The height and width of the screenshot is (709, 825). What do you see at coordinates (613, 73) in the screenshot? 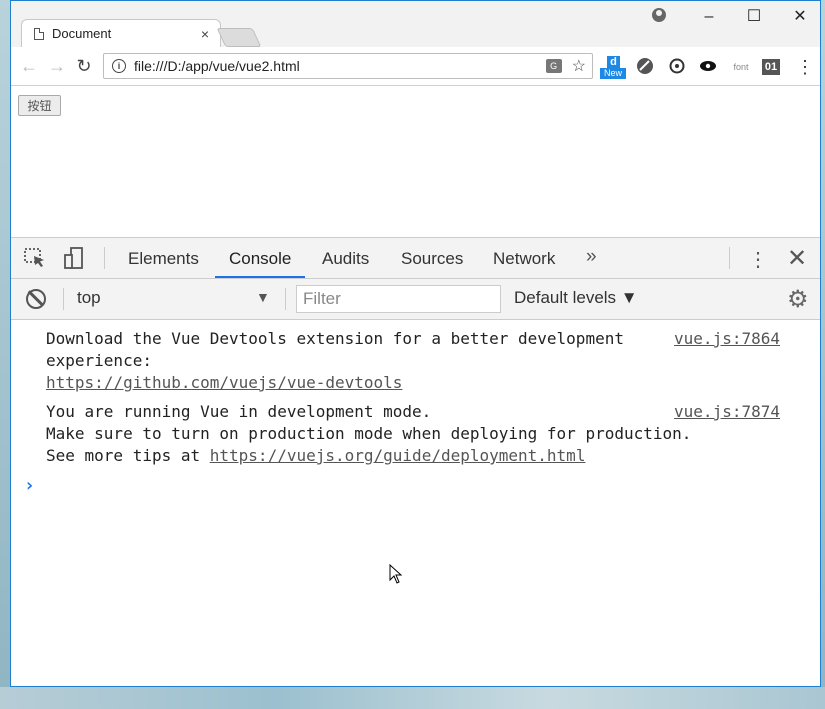
I see `new-badge: New` at bounding box center [613, 73].